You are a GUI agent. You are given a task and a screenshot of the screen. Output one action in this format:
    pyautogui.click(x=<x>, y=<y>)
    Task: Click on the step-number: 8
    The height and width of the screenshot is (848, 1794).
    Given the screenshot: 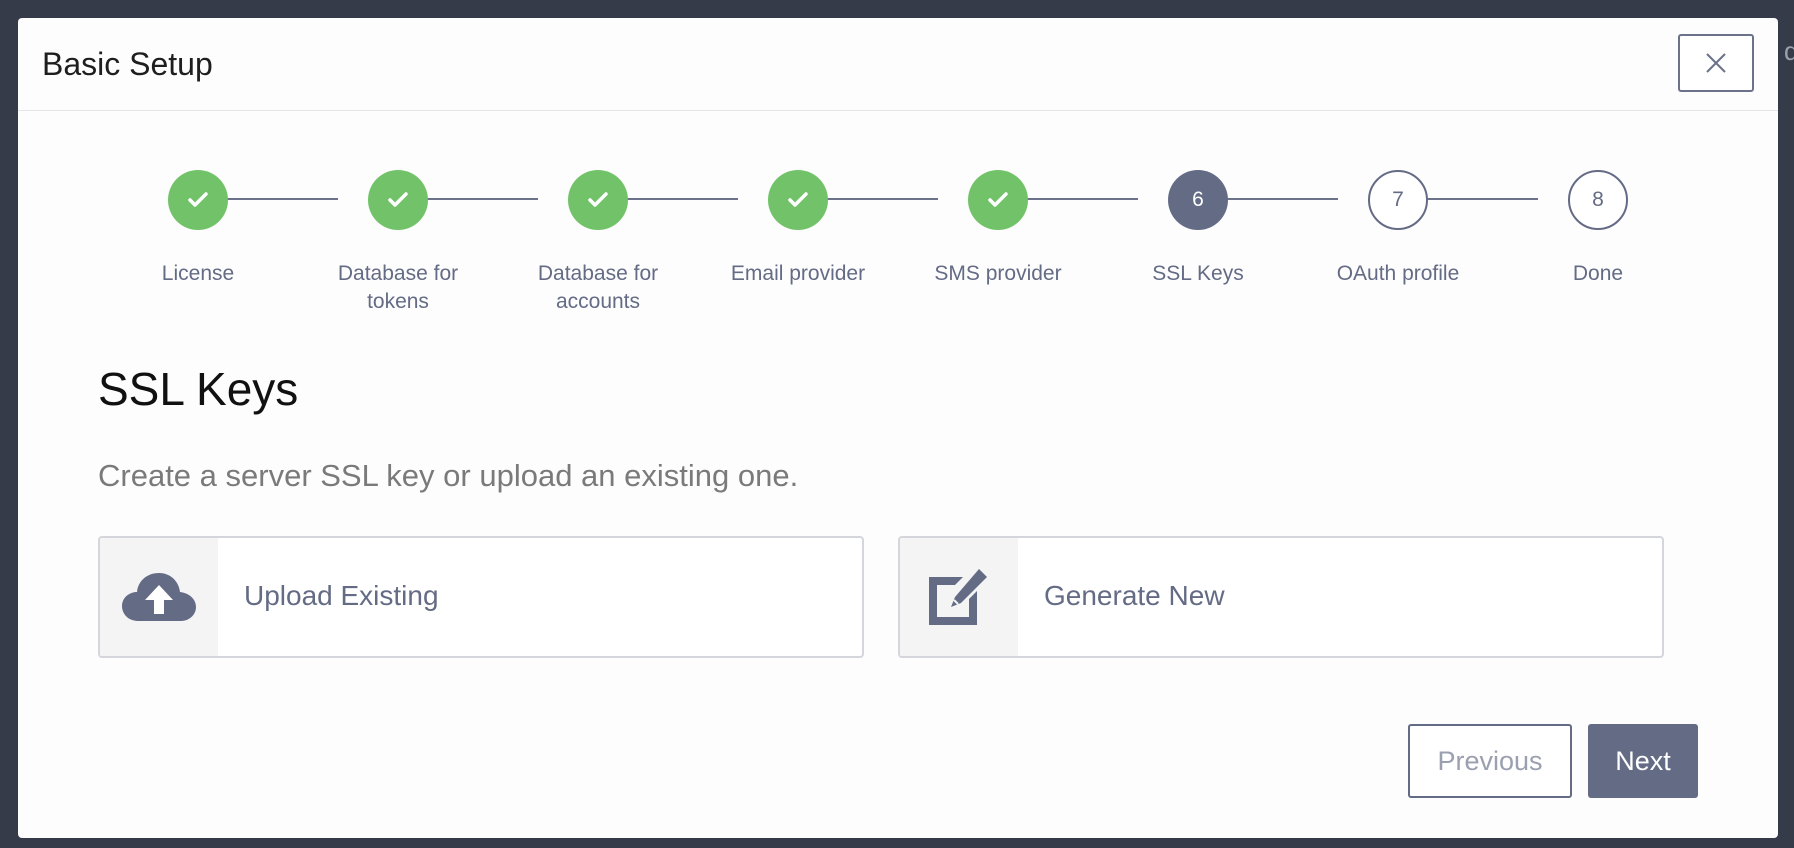 What is the action you would take?
    pyautogui.click(x=1598, y=200)
    